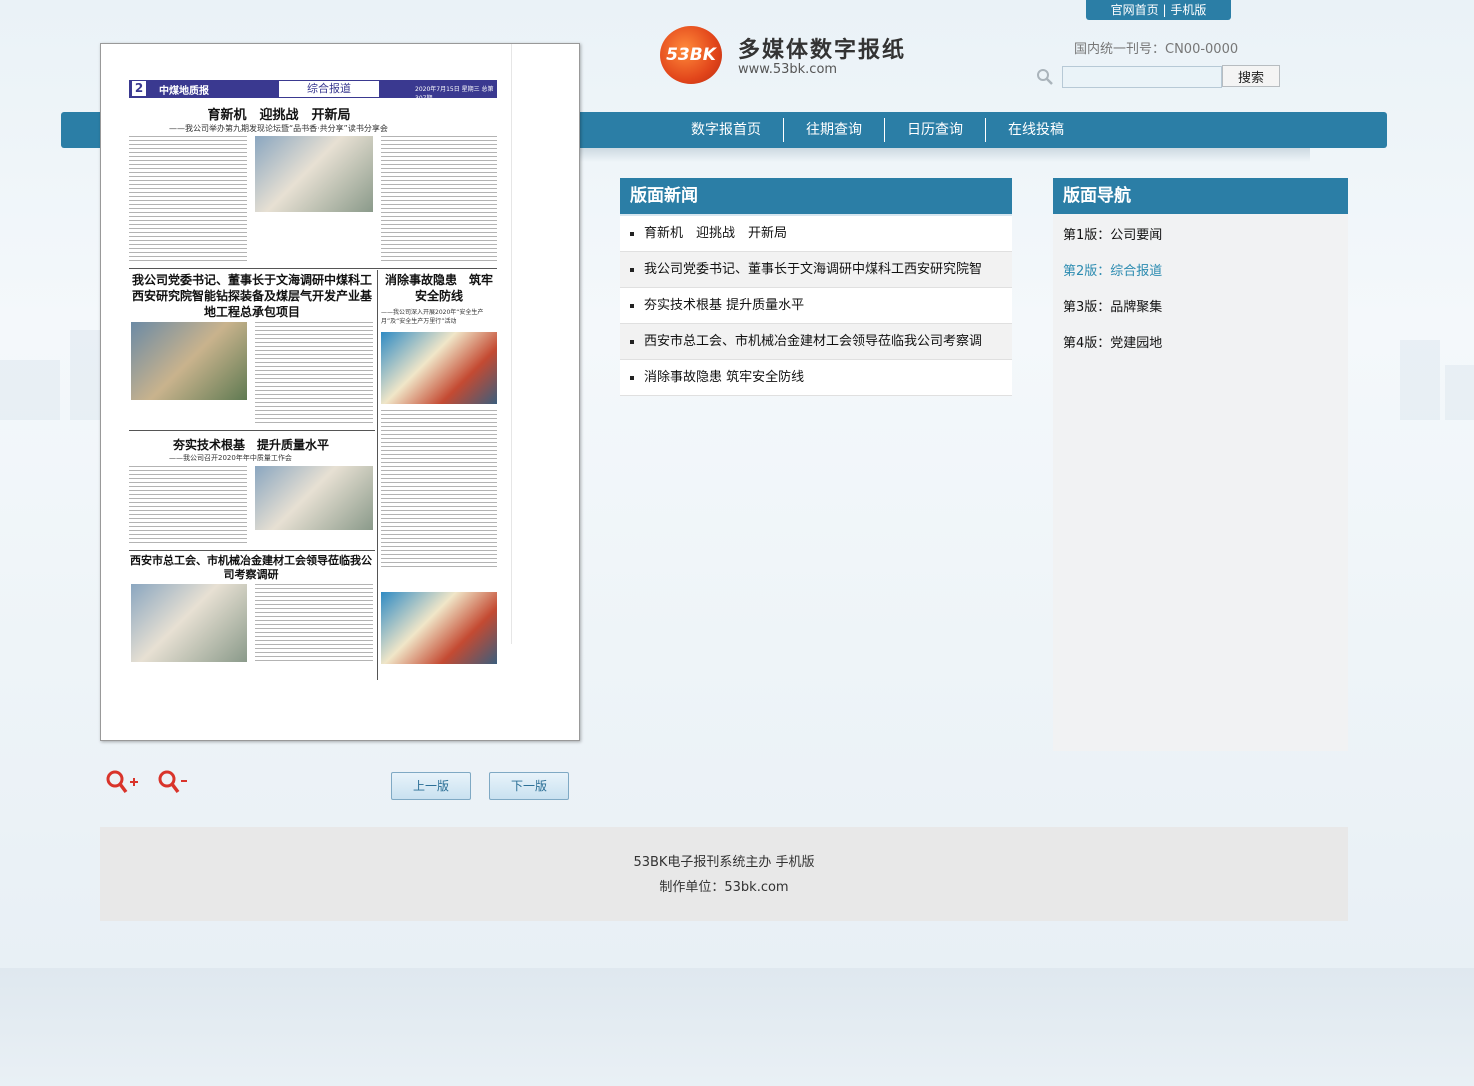 This screenshot has height=1086, width=1474. What do you see at coordinates (1200, 272) in the screenshot?
I see `page-nav-item-2: 第2版：综合报道` at bounding box center [1200, 272].